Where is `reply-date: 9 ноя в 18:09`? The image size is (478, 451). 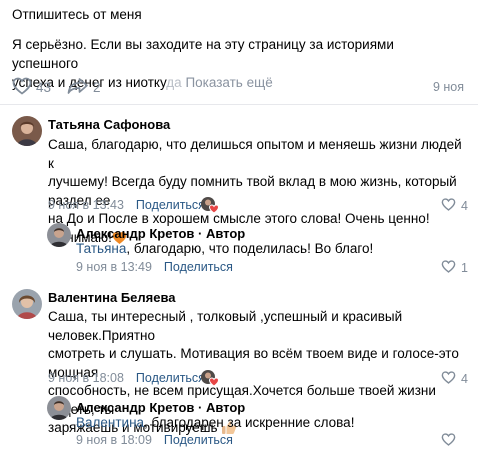
reply-date: 9 ноя в 18:09 is located at coordinates (114, 440).